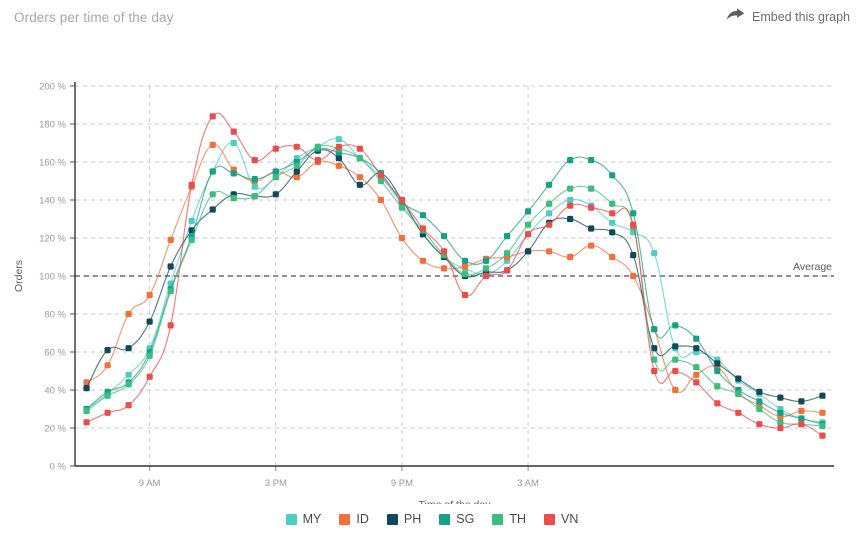  I want to click on legend-item-id: ID, so click(354, 519).